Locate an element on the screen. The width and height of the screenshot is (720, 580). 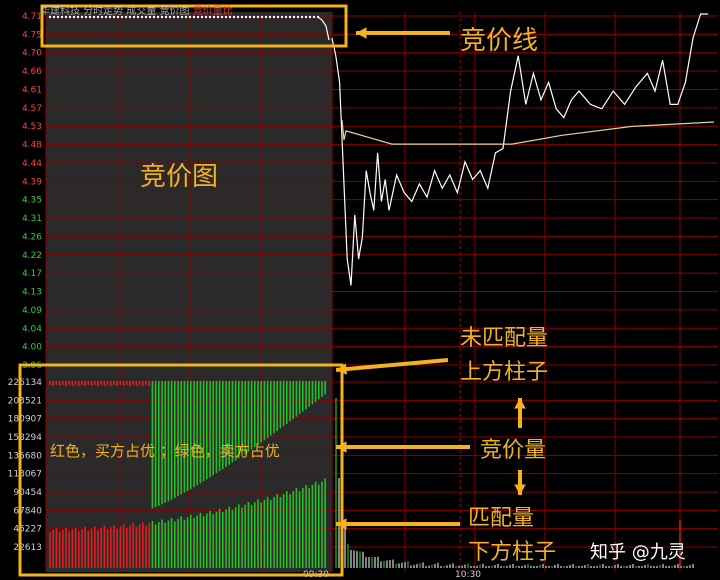
price-tick-label: 4.39 is located at coordinates (32, 182).